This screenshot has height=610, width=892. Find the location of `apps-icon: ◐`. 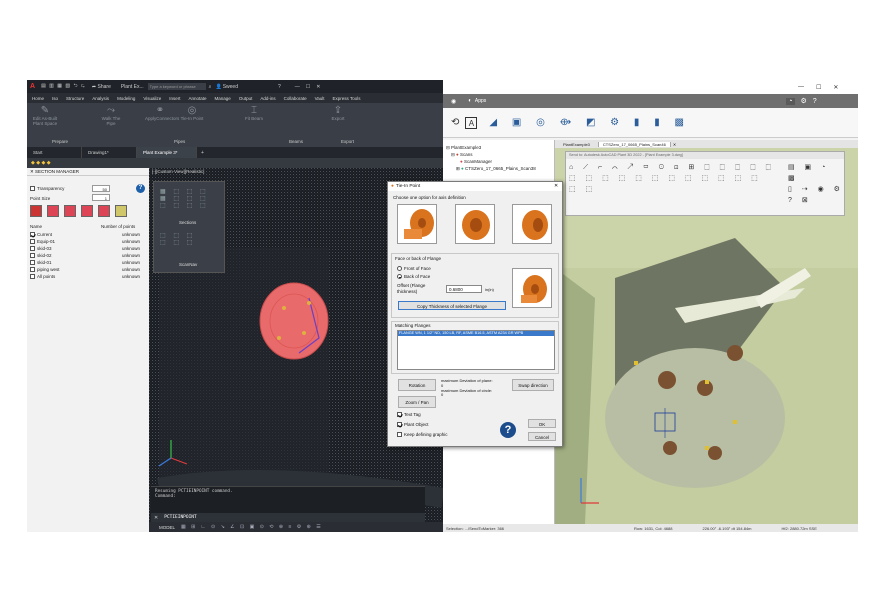

apps-icon: ◐ is located at coordinates (470, 101).